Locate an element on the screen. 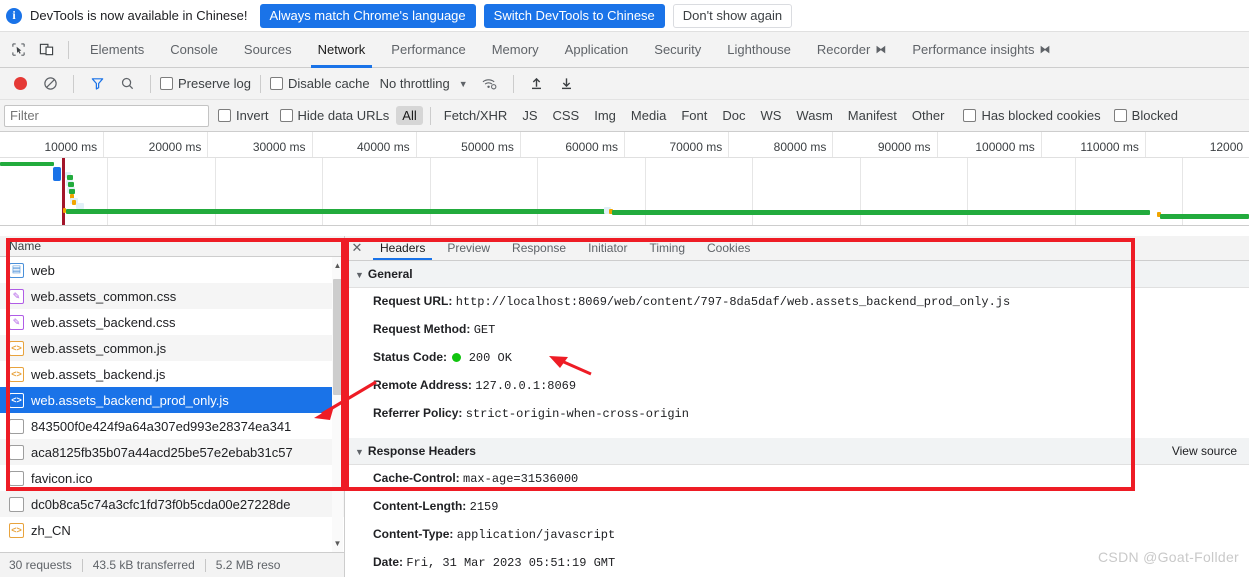 This screenshot has height=577, width=1249. tab-console: Console is located at coordinates (194, 50).